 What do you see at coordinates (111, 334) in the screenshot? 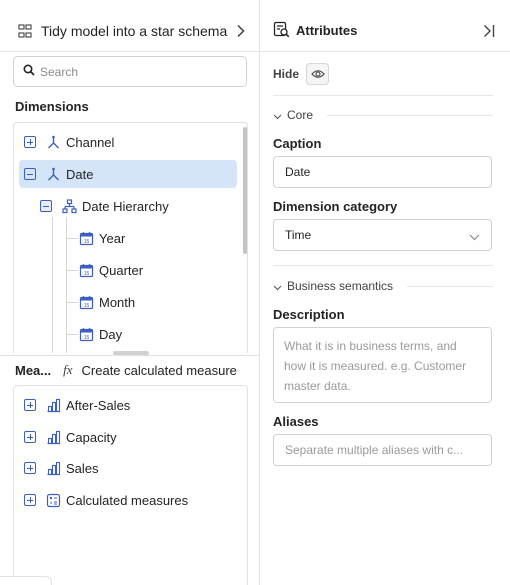
I see `tree-item-label: Day` at bounding box center [111, 334].